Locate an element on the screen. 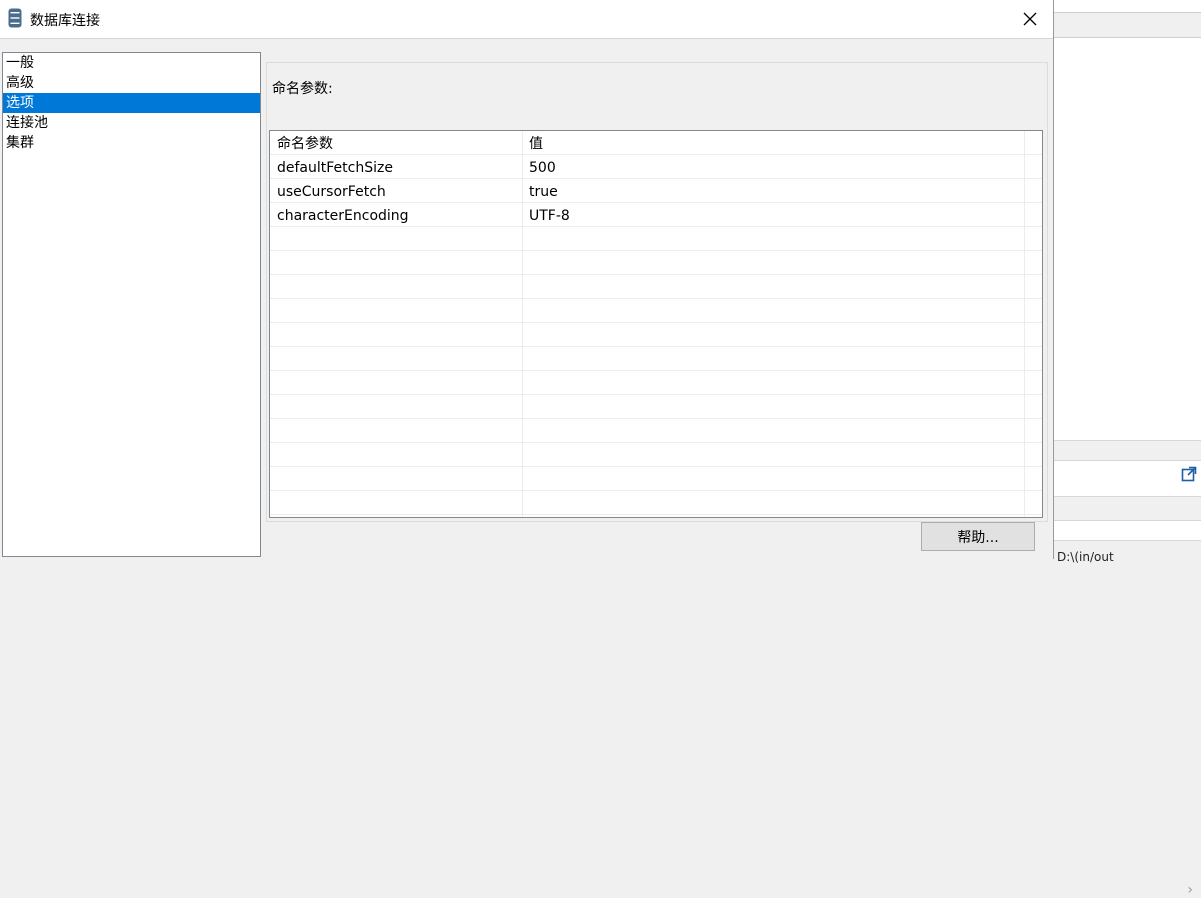 This screenshot has width=1201, height=898. nav-item-cluster: 集群 is located at coordinates (131, 143).